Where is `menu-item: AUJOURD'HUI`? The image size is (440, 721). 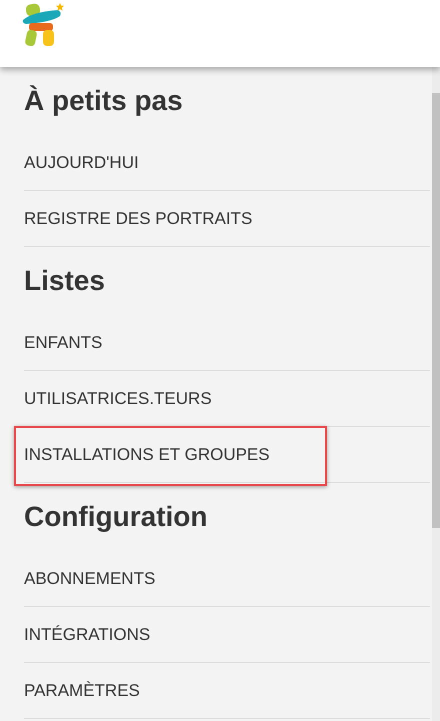 menu-item: AUJOURD'HUI is located at coordinates (81, 162).